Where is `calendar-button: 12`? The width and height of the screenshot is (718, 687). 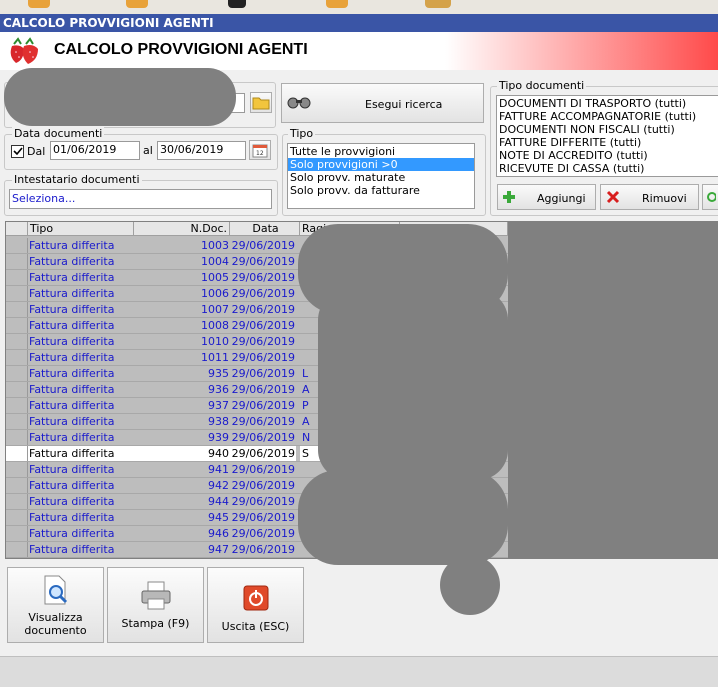 calendar-button: 12 is located at coordinates (260, 150).